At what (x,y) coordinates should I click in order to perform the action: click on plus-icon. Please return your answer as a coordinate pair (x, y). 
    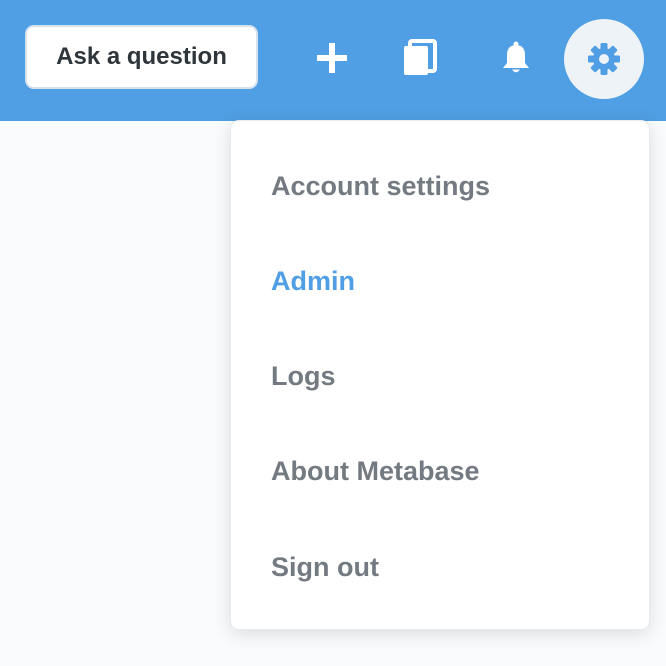
    Looking at the image, I should click on (332, 58).